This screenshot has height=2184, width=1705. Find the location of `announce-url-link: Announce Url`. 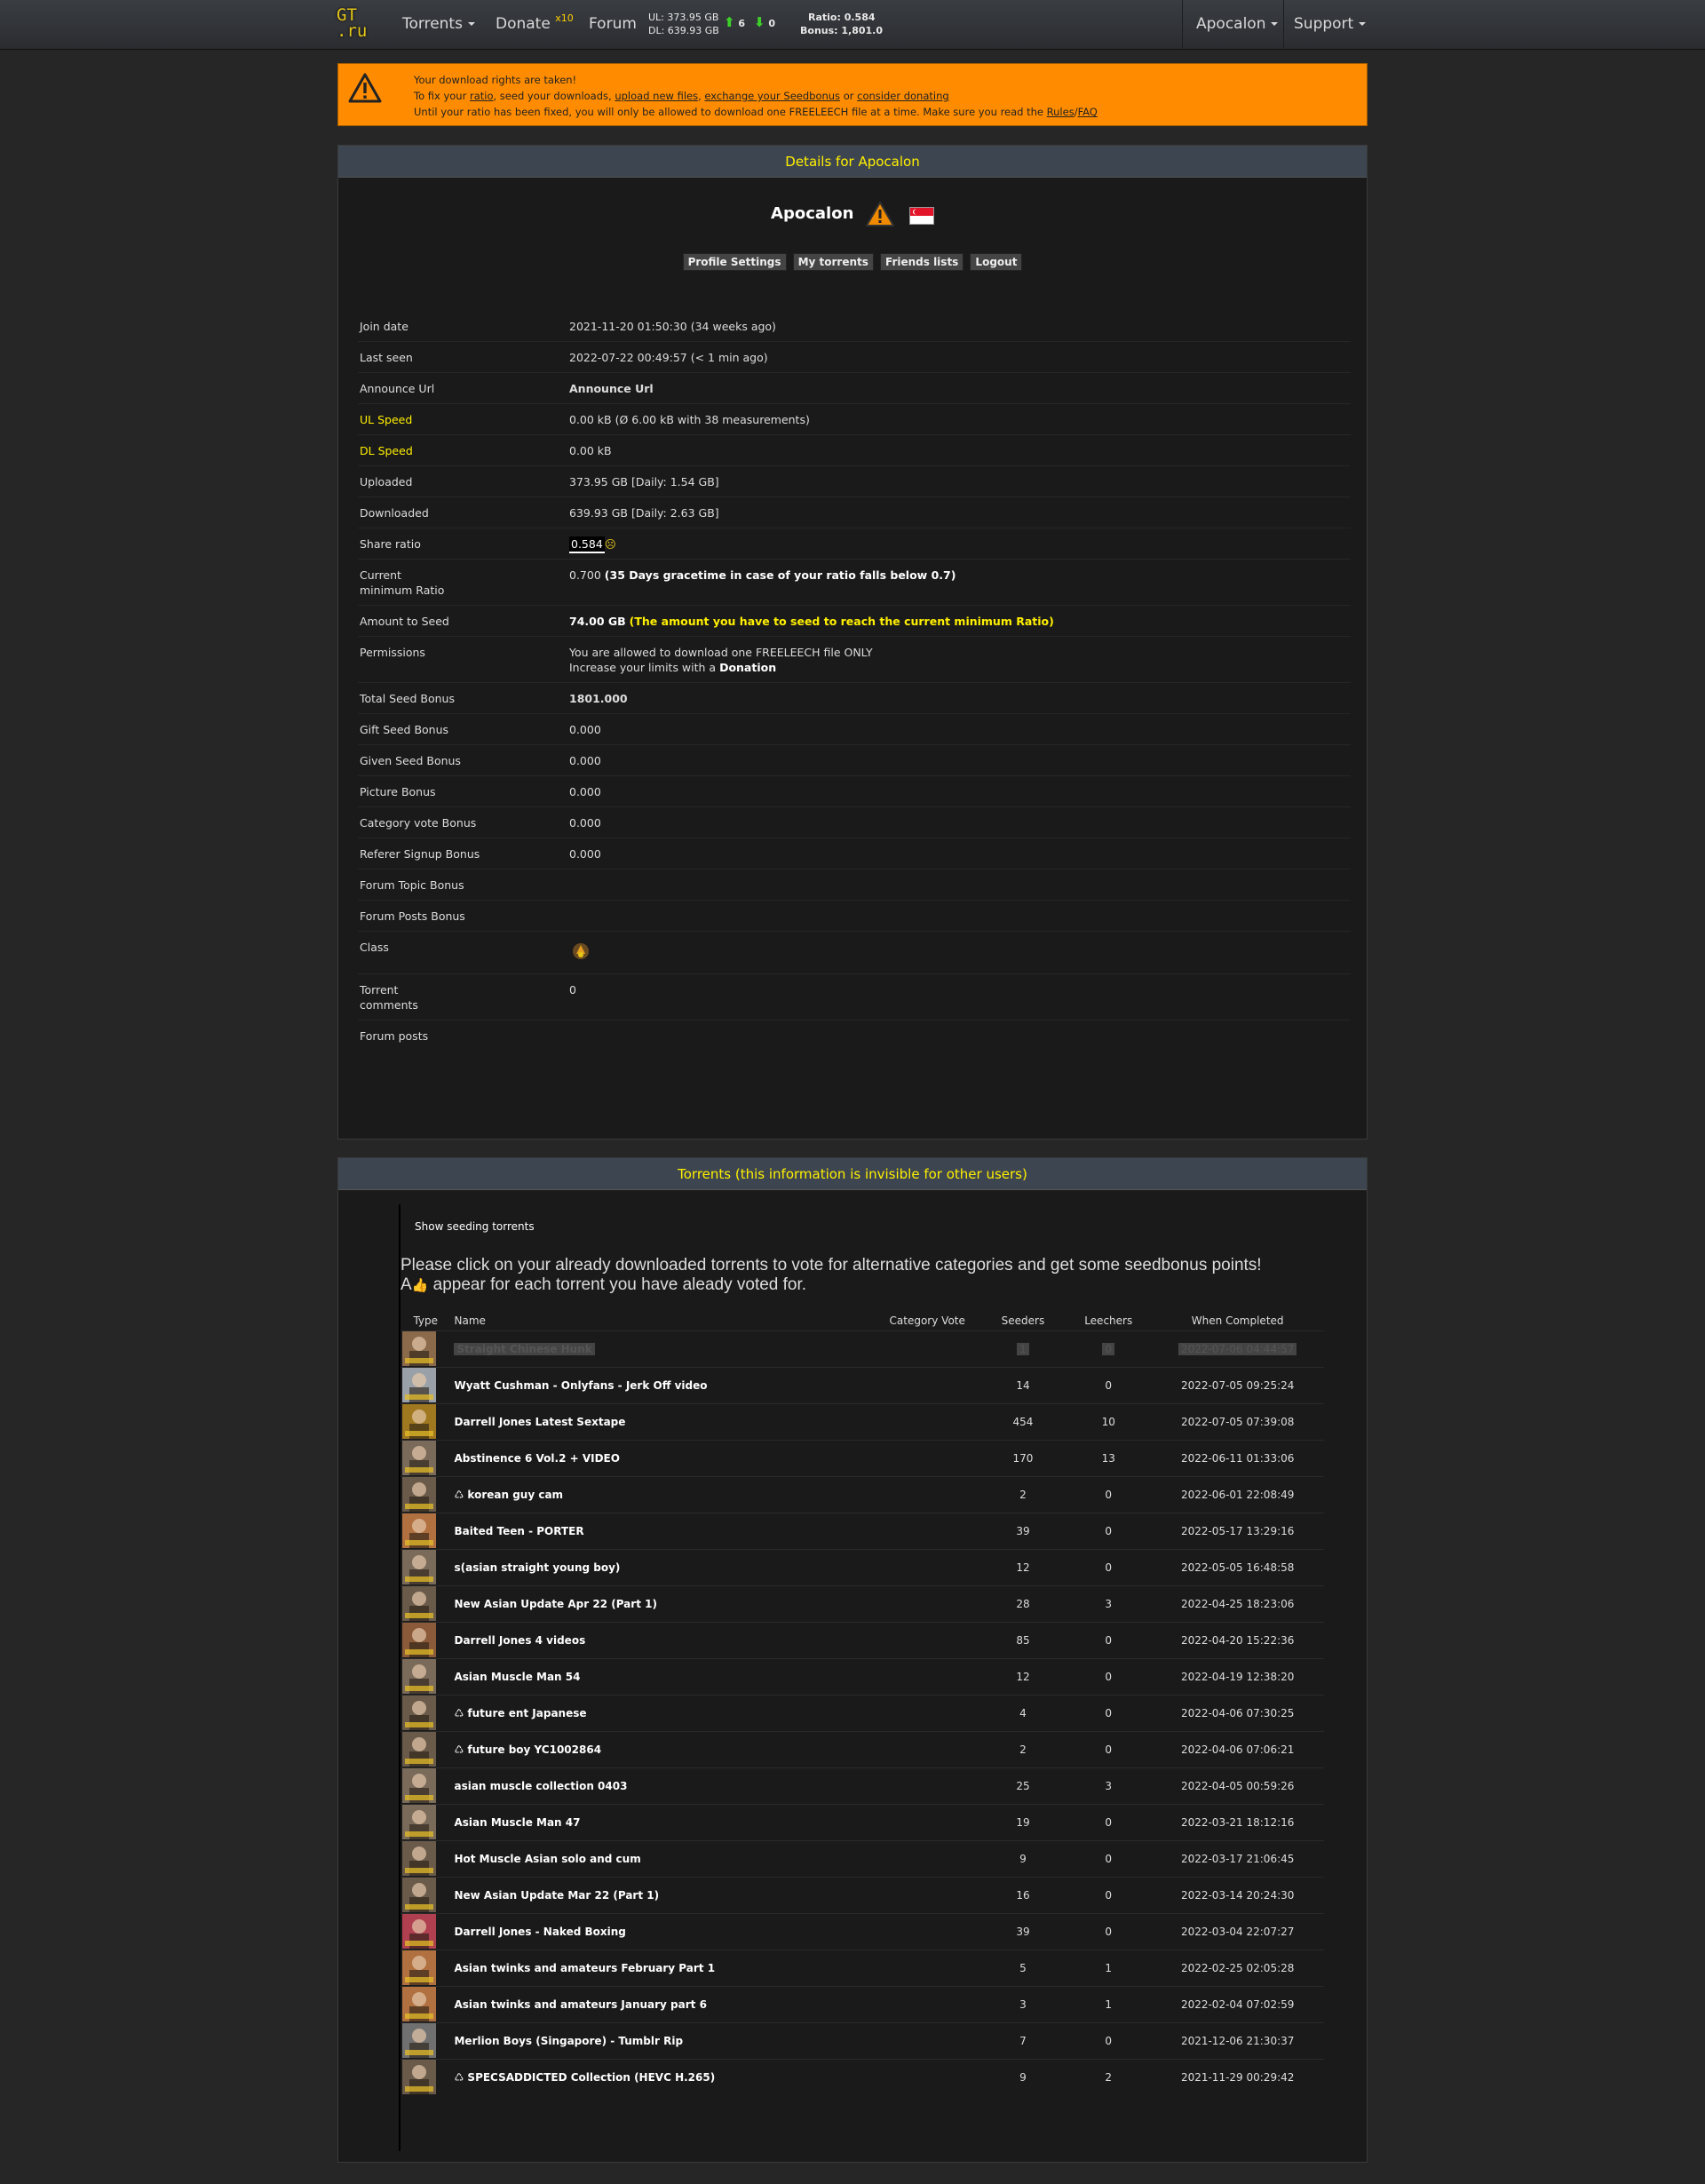

announce-url-link: Announce Url is located at coordinates (960, 388).